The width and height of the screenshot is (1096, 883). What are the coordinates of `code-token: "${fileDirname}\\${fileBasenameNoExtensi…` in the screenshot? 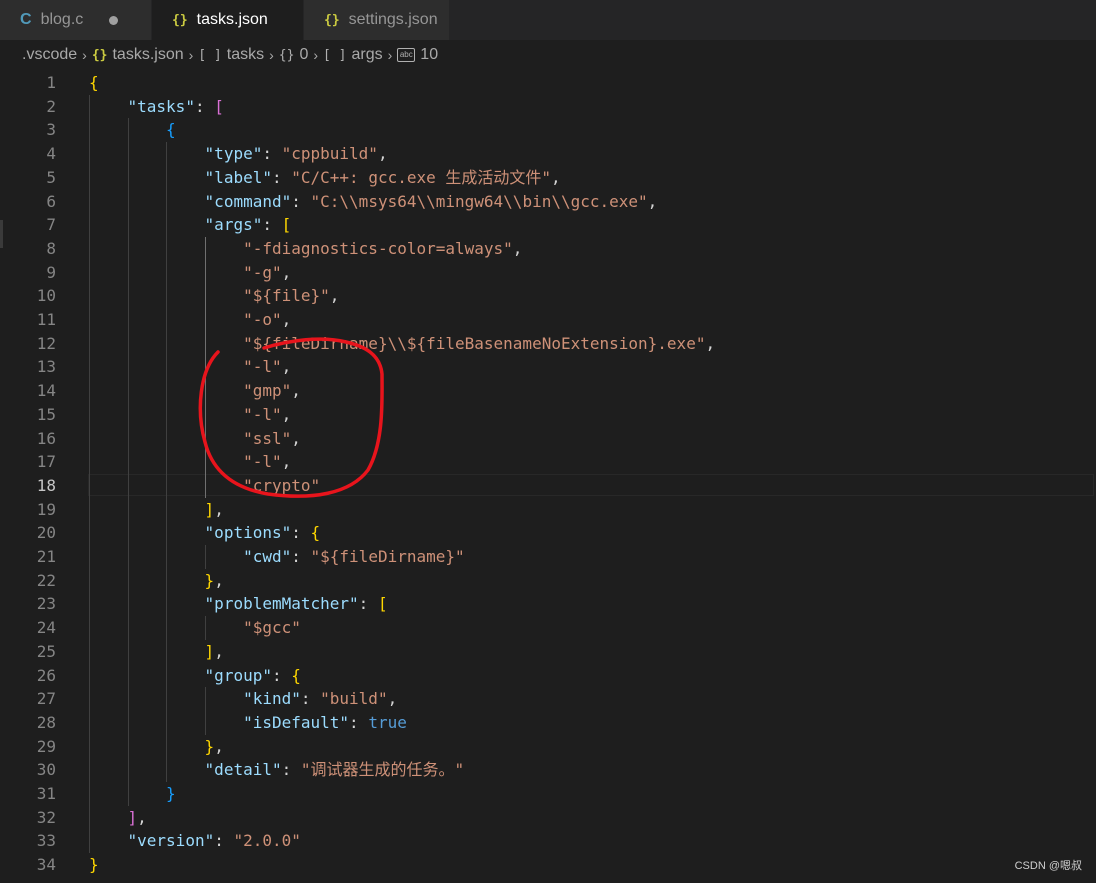 It's located at (474, 343).